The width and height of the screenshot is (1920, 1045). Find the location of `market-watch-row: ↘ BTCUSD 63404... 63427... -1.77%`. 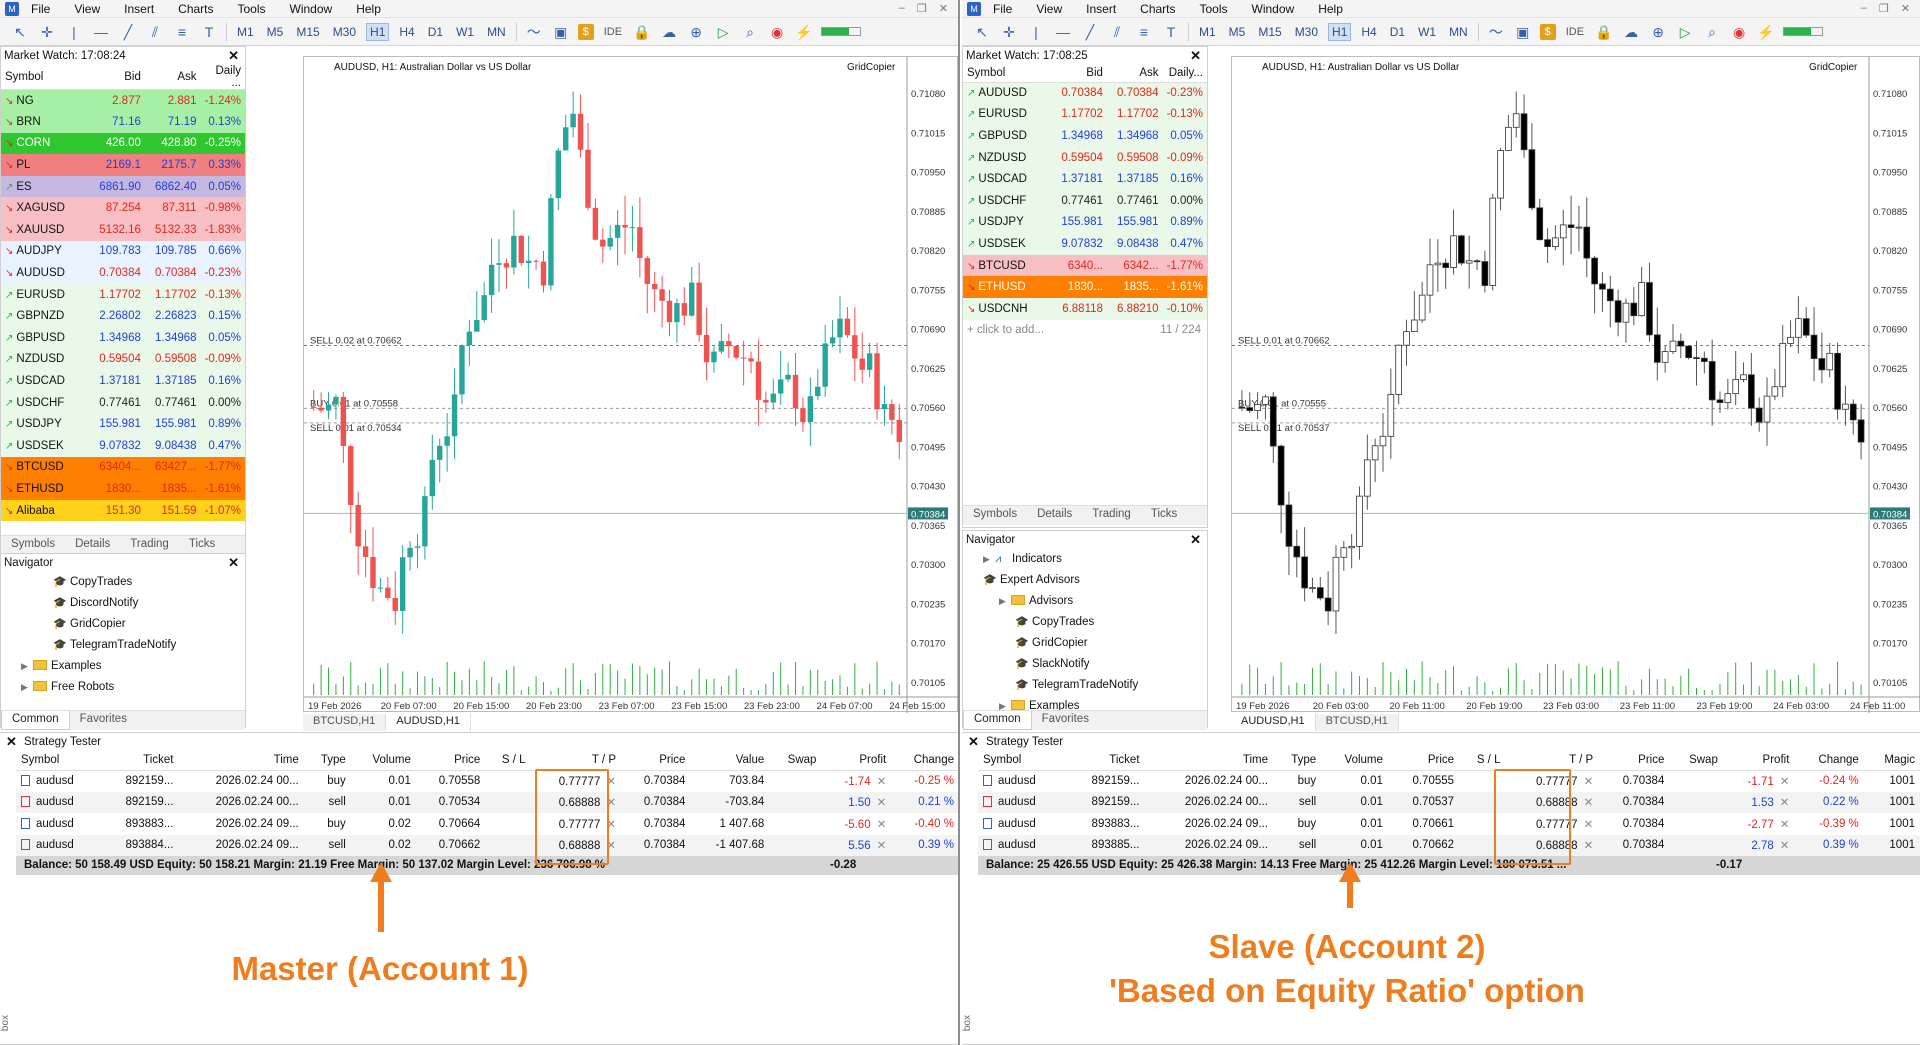

market-watch-row: ↘ BTCUSD 63404... 63427... -1.77% is located at coordinates (123, 467).